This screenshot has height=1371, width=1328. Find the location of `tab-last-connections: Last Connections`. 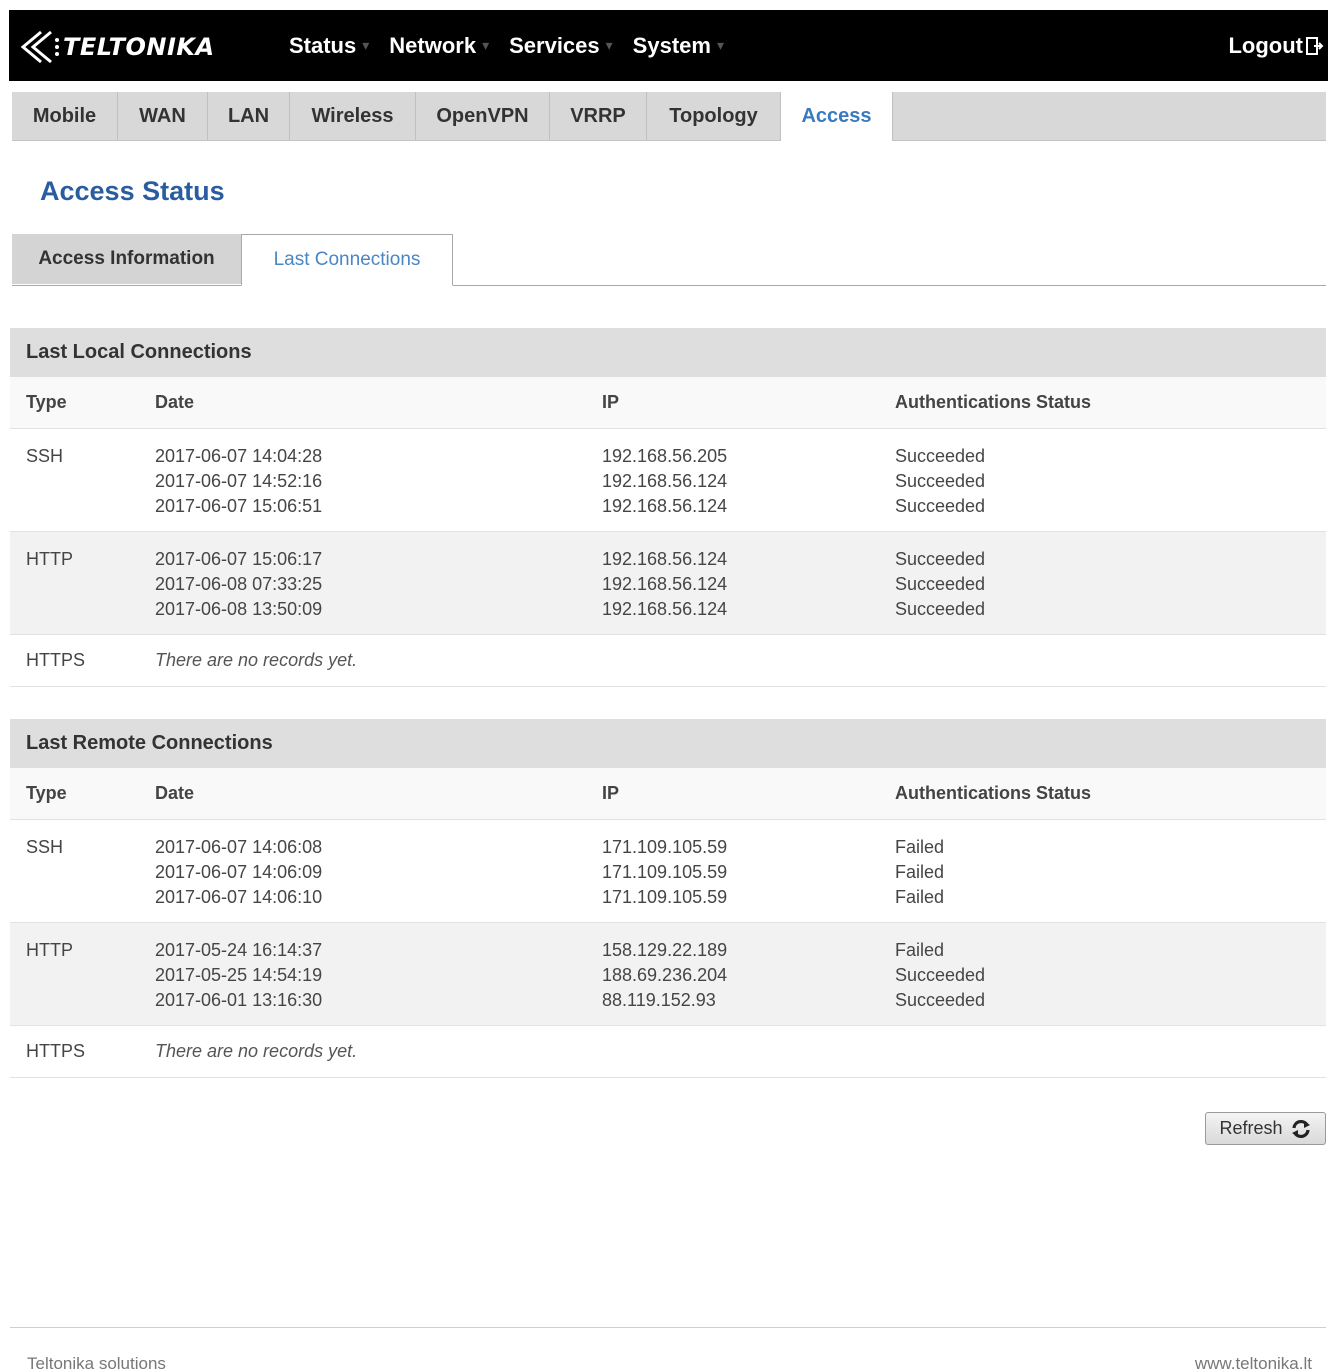

tab-last-connections: Last Connections is located at coordinates (347, 260).